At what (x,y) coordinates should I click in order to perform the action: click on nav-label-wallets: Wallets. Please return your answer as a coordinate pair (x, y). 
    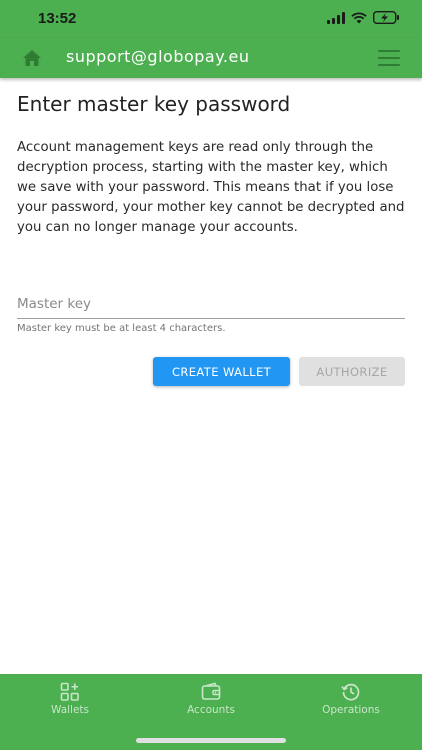
    Looking at the image, I should click on (70, 710).